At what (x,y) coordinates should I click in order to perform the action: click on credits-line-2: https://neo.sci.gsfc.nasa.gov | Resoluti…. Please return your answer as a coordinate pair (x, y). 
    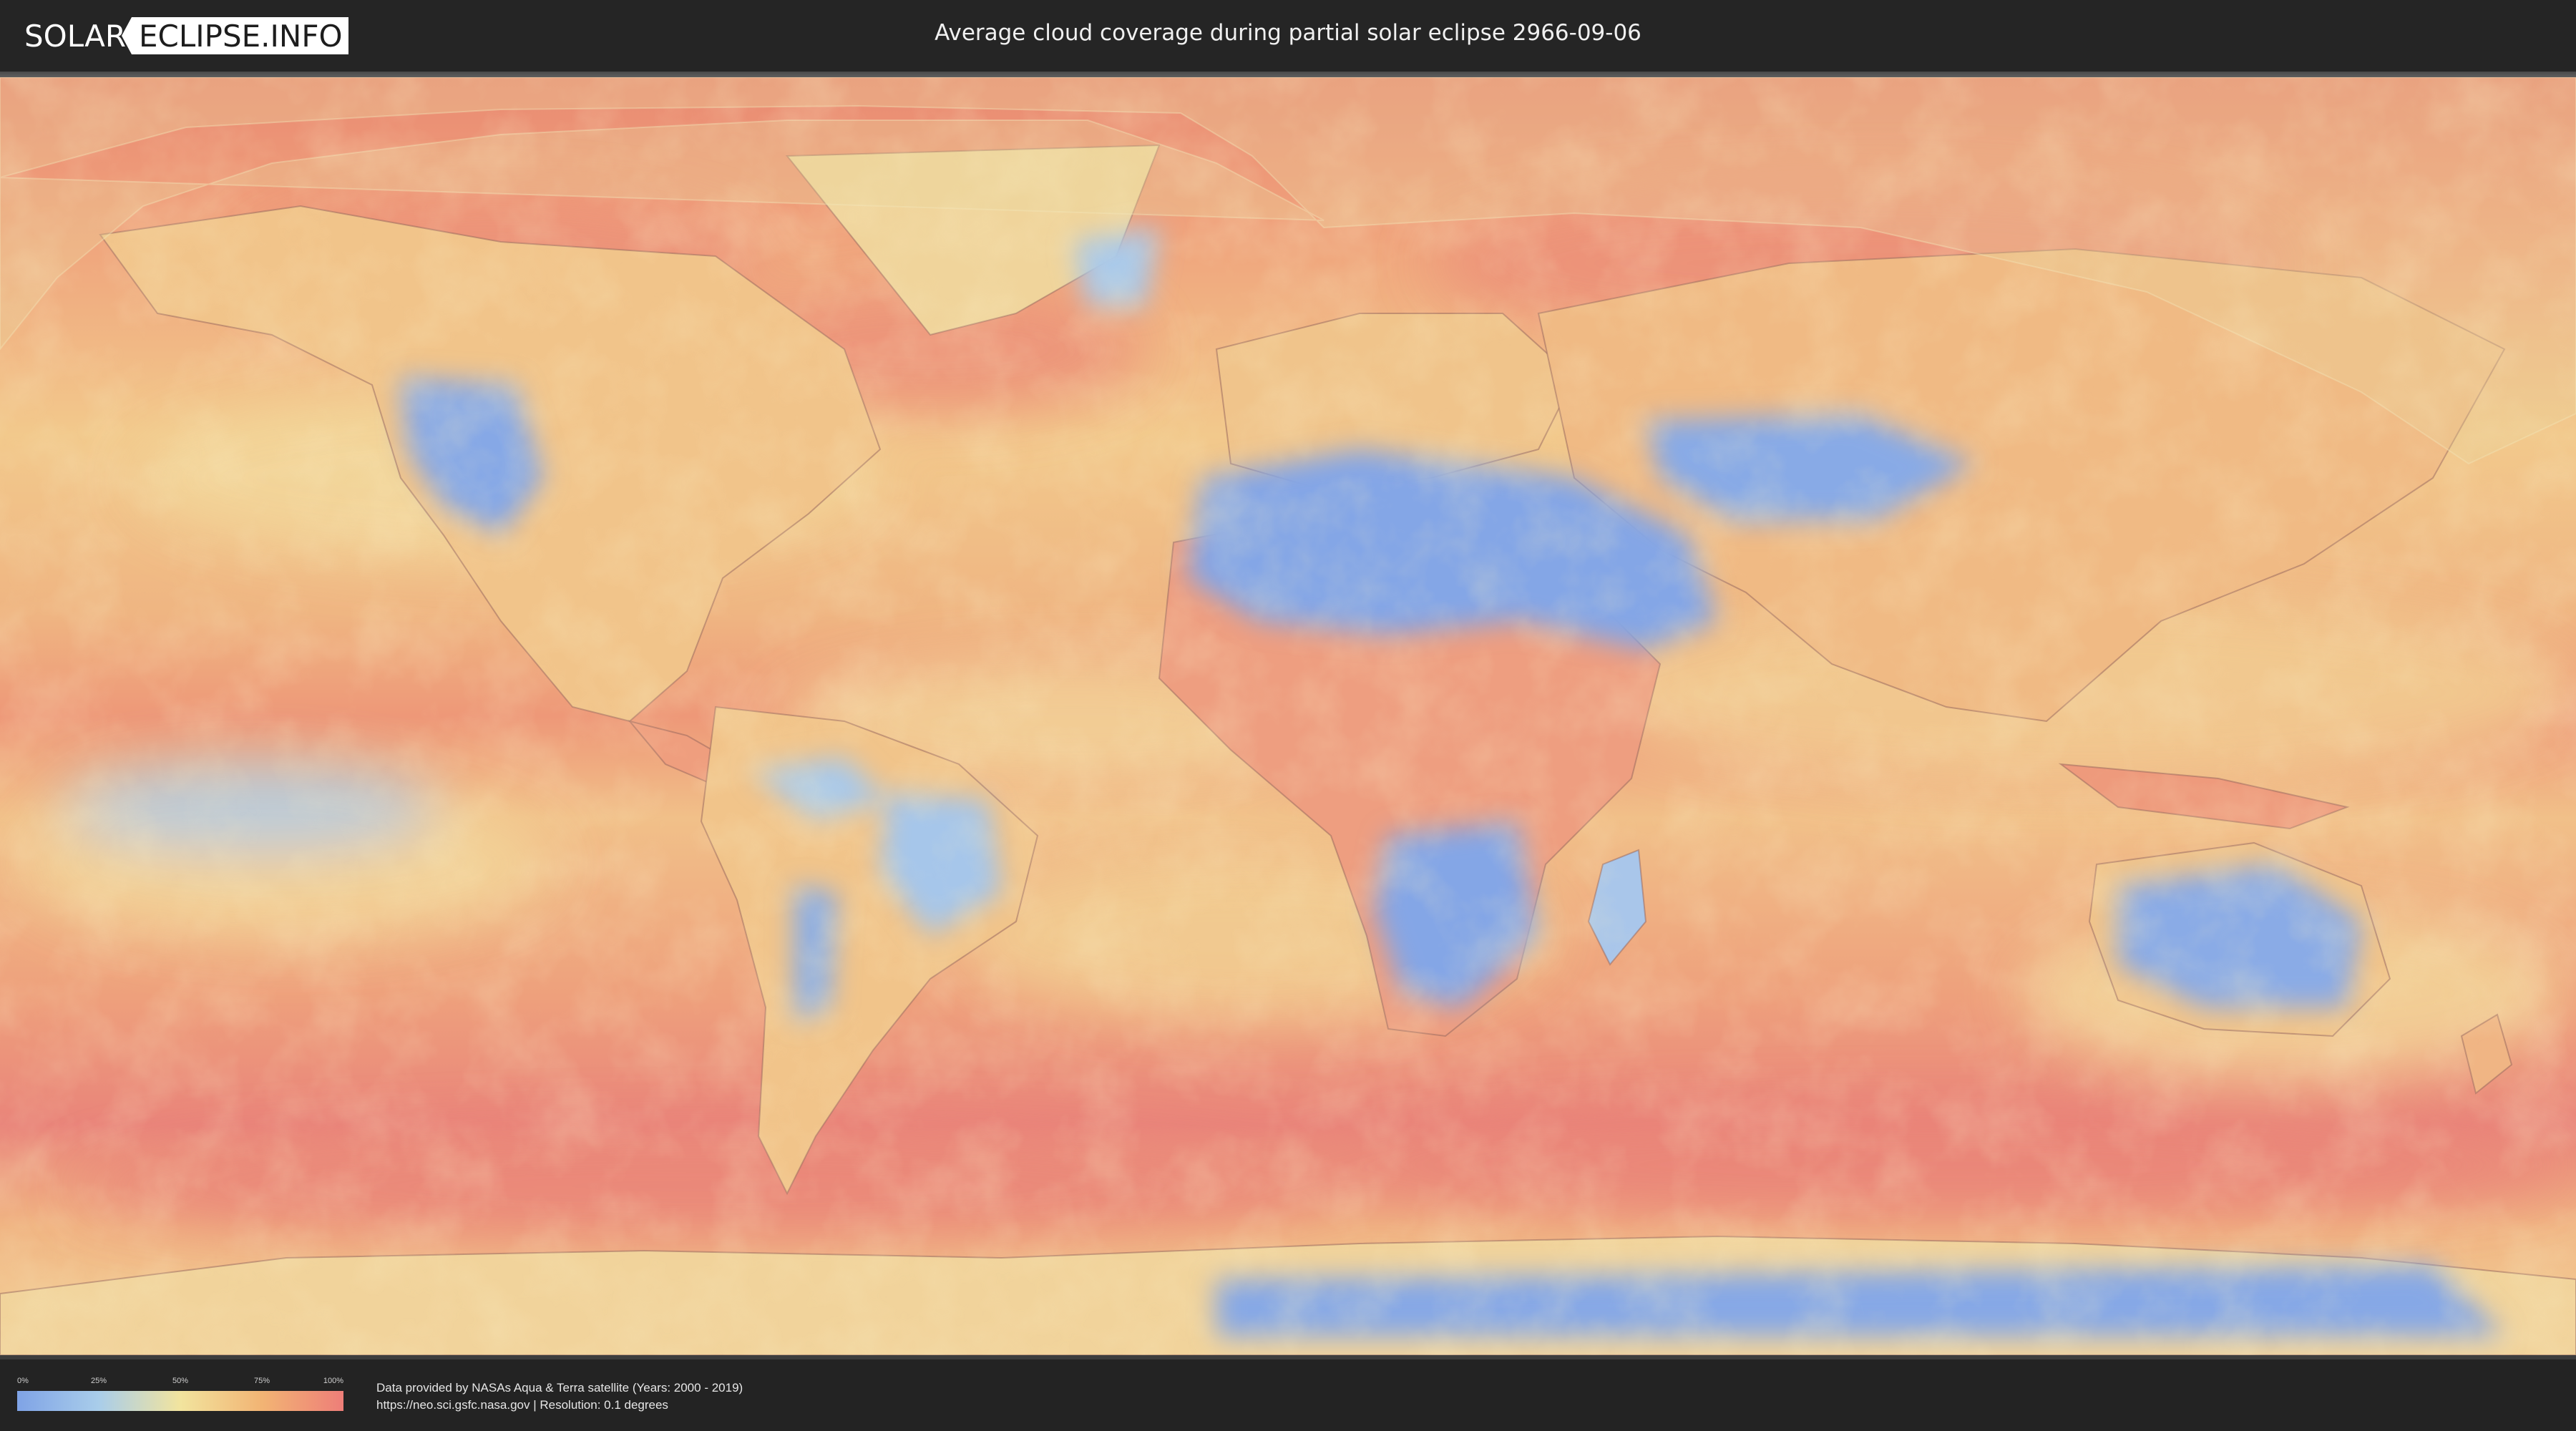
    Looking at the image, I should click on (522, 1405).